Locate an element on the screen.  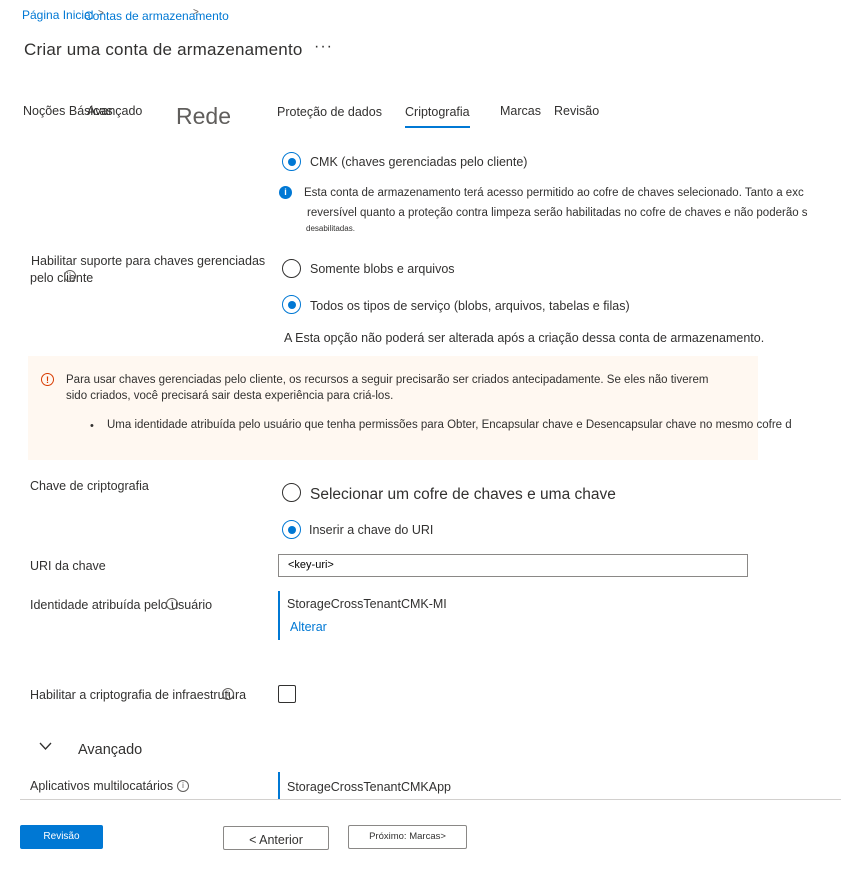
identity-value: StorageCrossTenantCMK-MI is located at coordinates (367, 604).